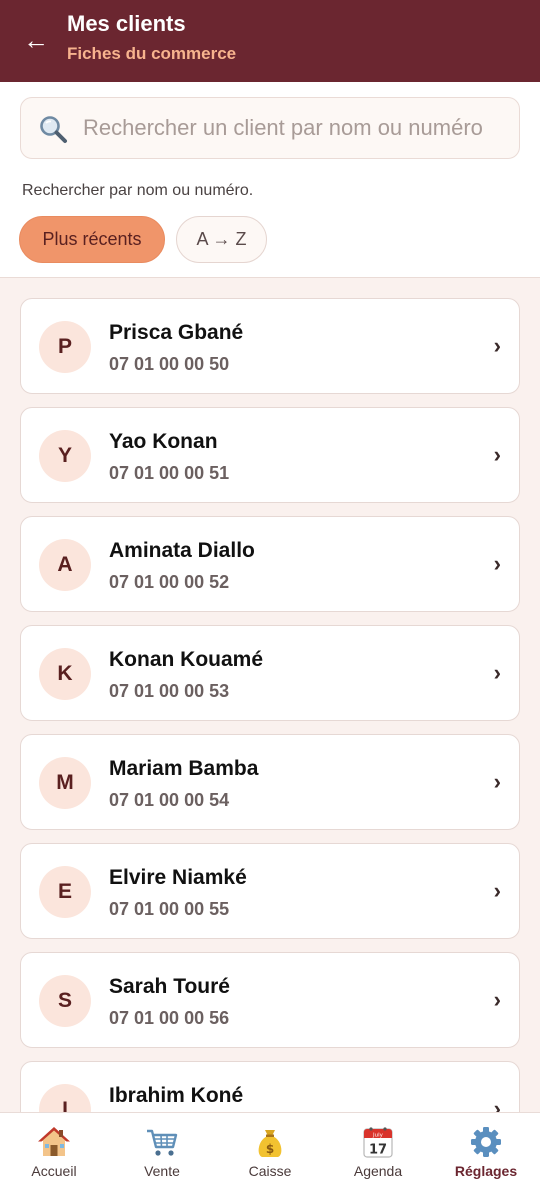  Describe the element at coordinates (378, 1142) in the screenshot. I see `calendar-icon: July 17` at that location.